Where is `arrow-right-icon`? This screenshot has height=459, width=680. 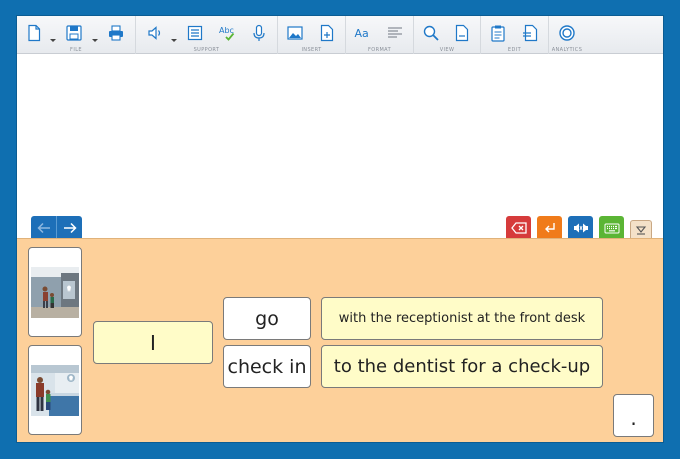
arrow-right-icon is located at coordinates (70, 227).